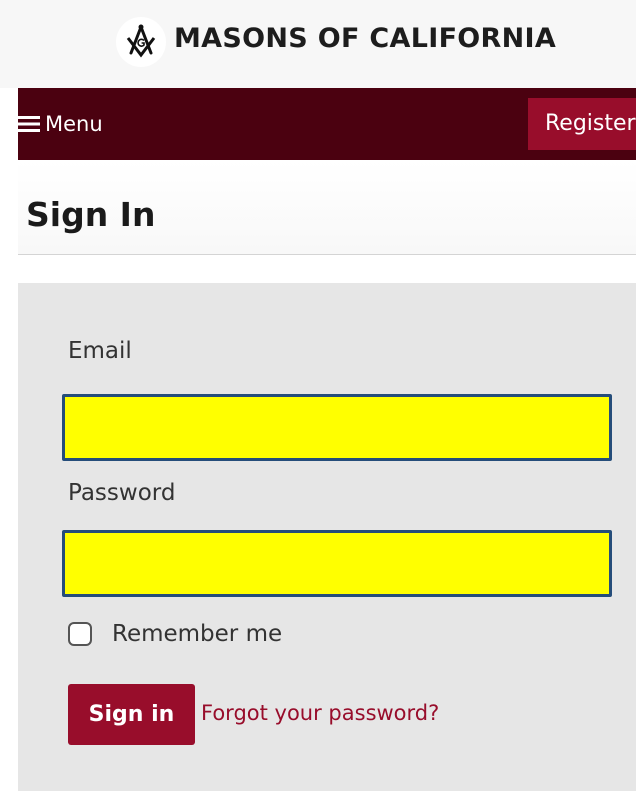 This screenshot has width=636, height=791. What do you see at coordinates (337, 563) in the screenshot?
I see `password-field` at bounding box center [337, 563].